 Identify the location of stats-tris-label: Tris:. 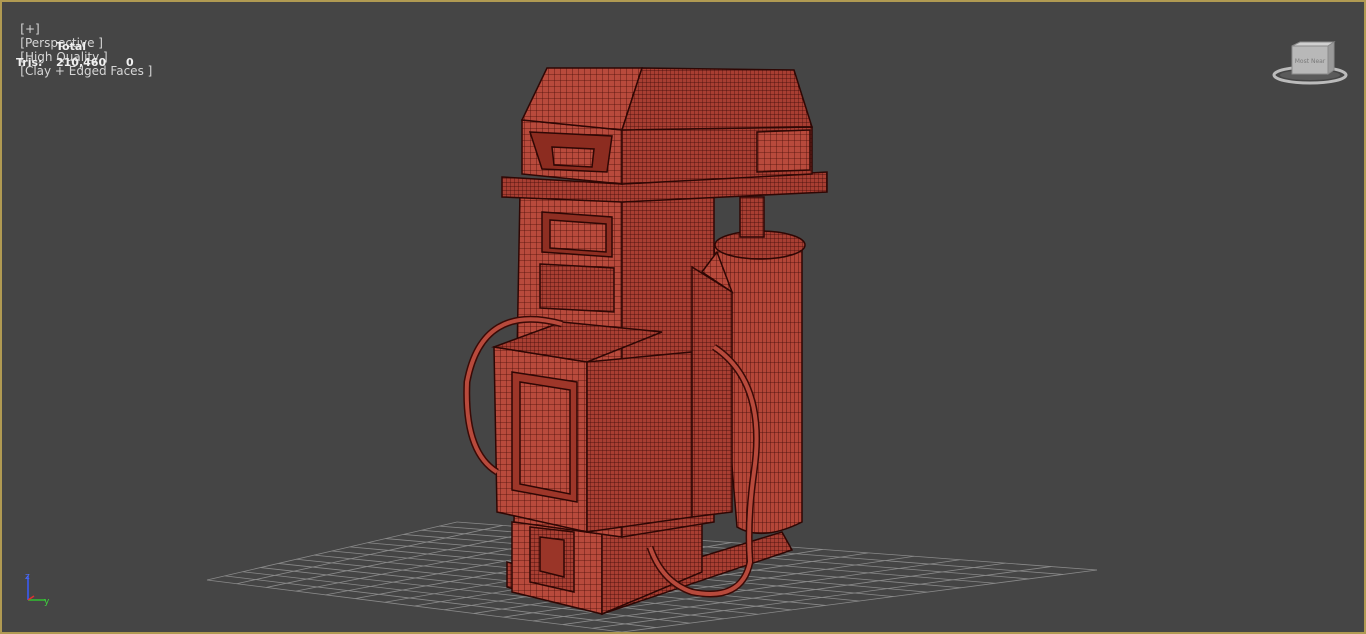
(29, 62).